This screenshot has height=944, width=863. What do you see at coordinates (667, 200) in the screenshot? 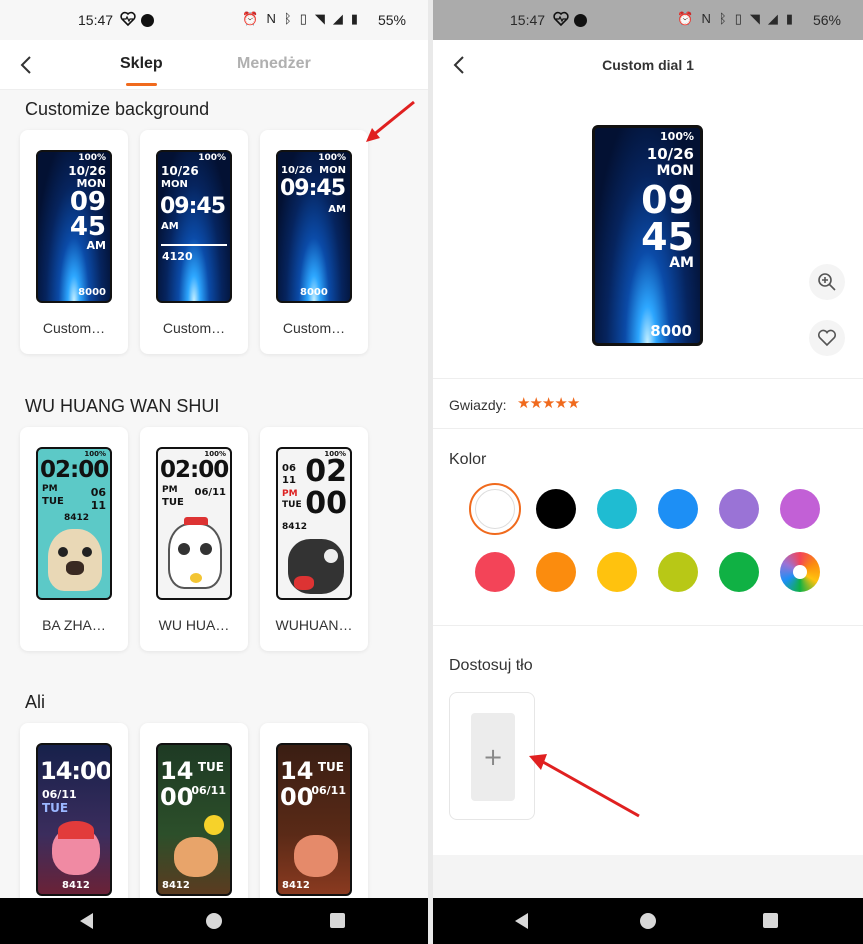
I see `preview-hour: 09` at bounding box center [667, 200].